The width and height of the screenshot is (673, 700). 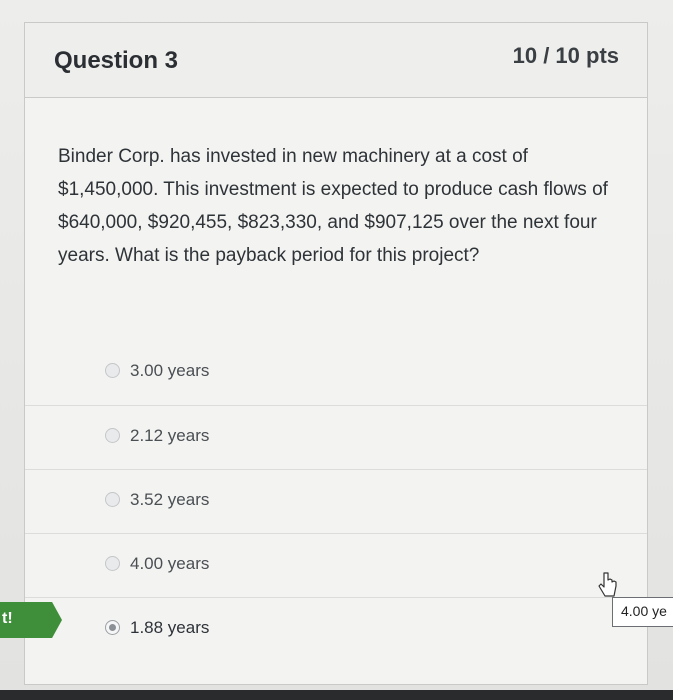 What do you see at coordinates (7, 618) in the screenshot?
I see `correct-tag-text: t!` at bounding box center [7, 618].